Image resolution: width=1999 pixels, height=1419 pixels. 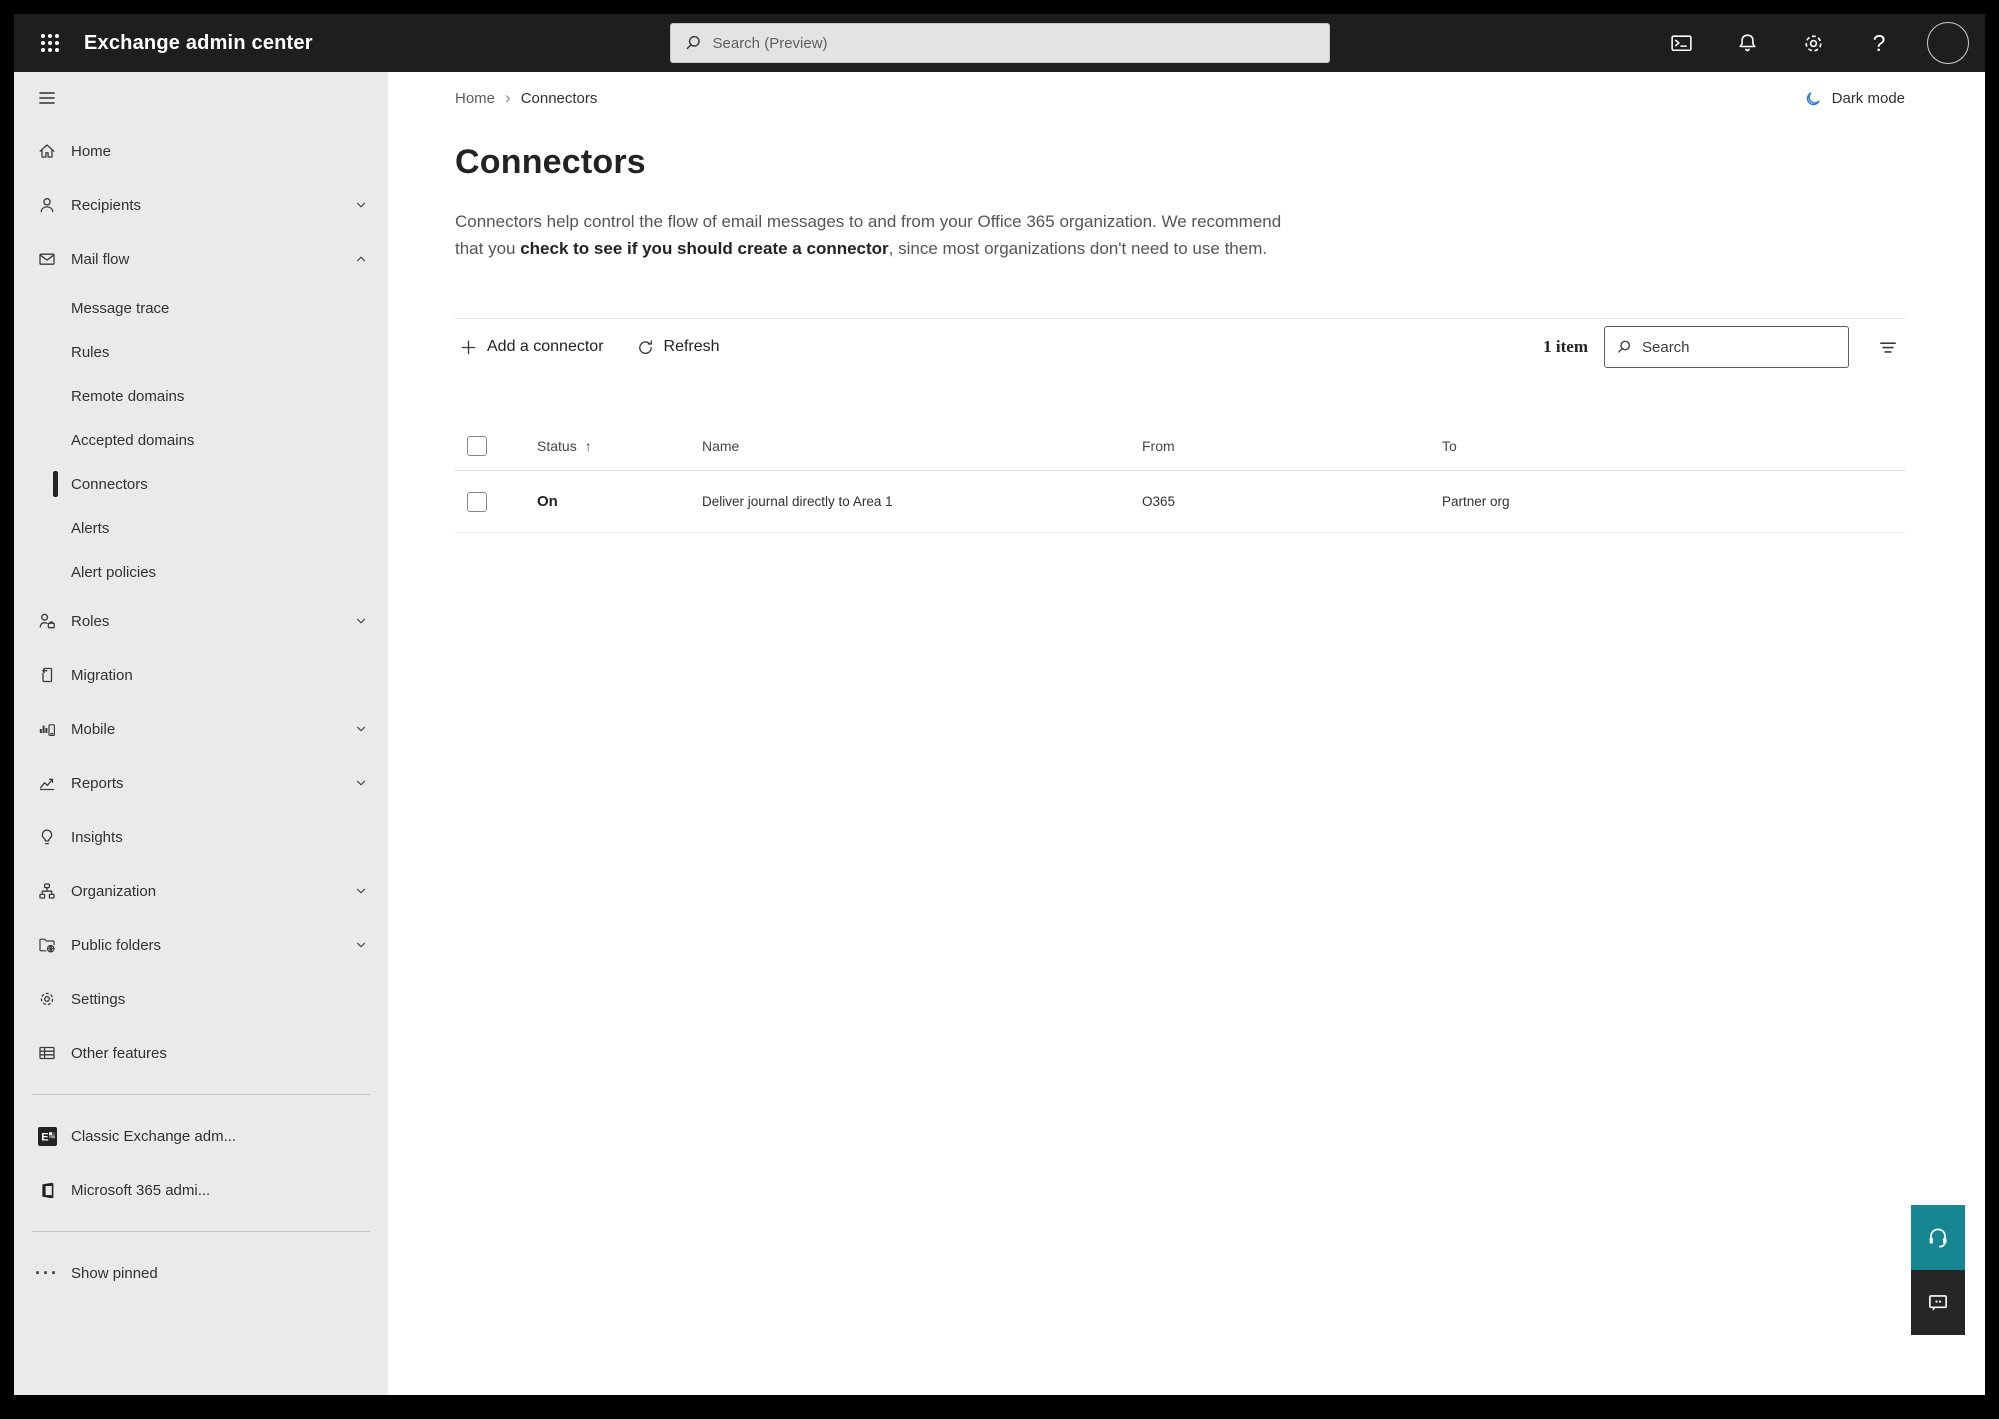 I want to click on sidebar-subitem-label: Accepted domains, so click(x=133, y=440).